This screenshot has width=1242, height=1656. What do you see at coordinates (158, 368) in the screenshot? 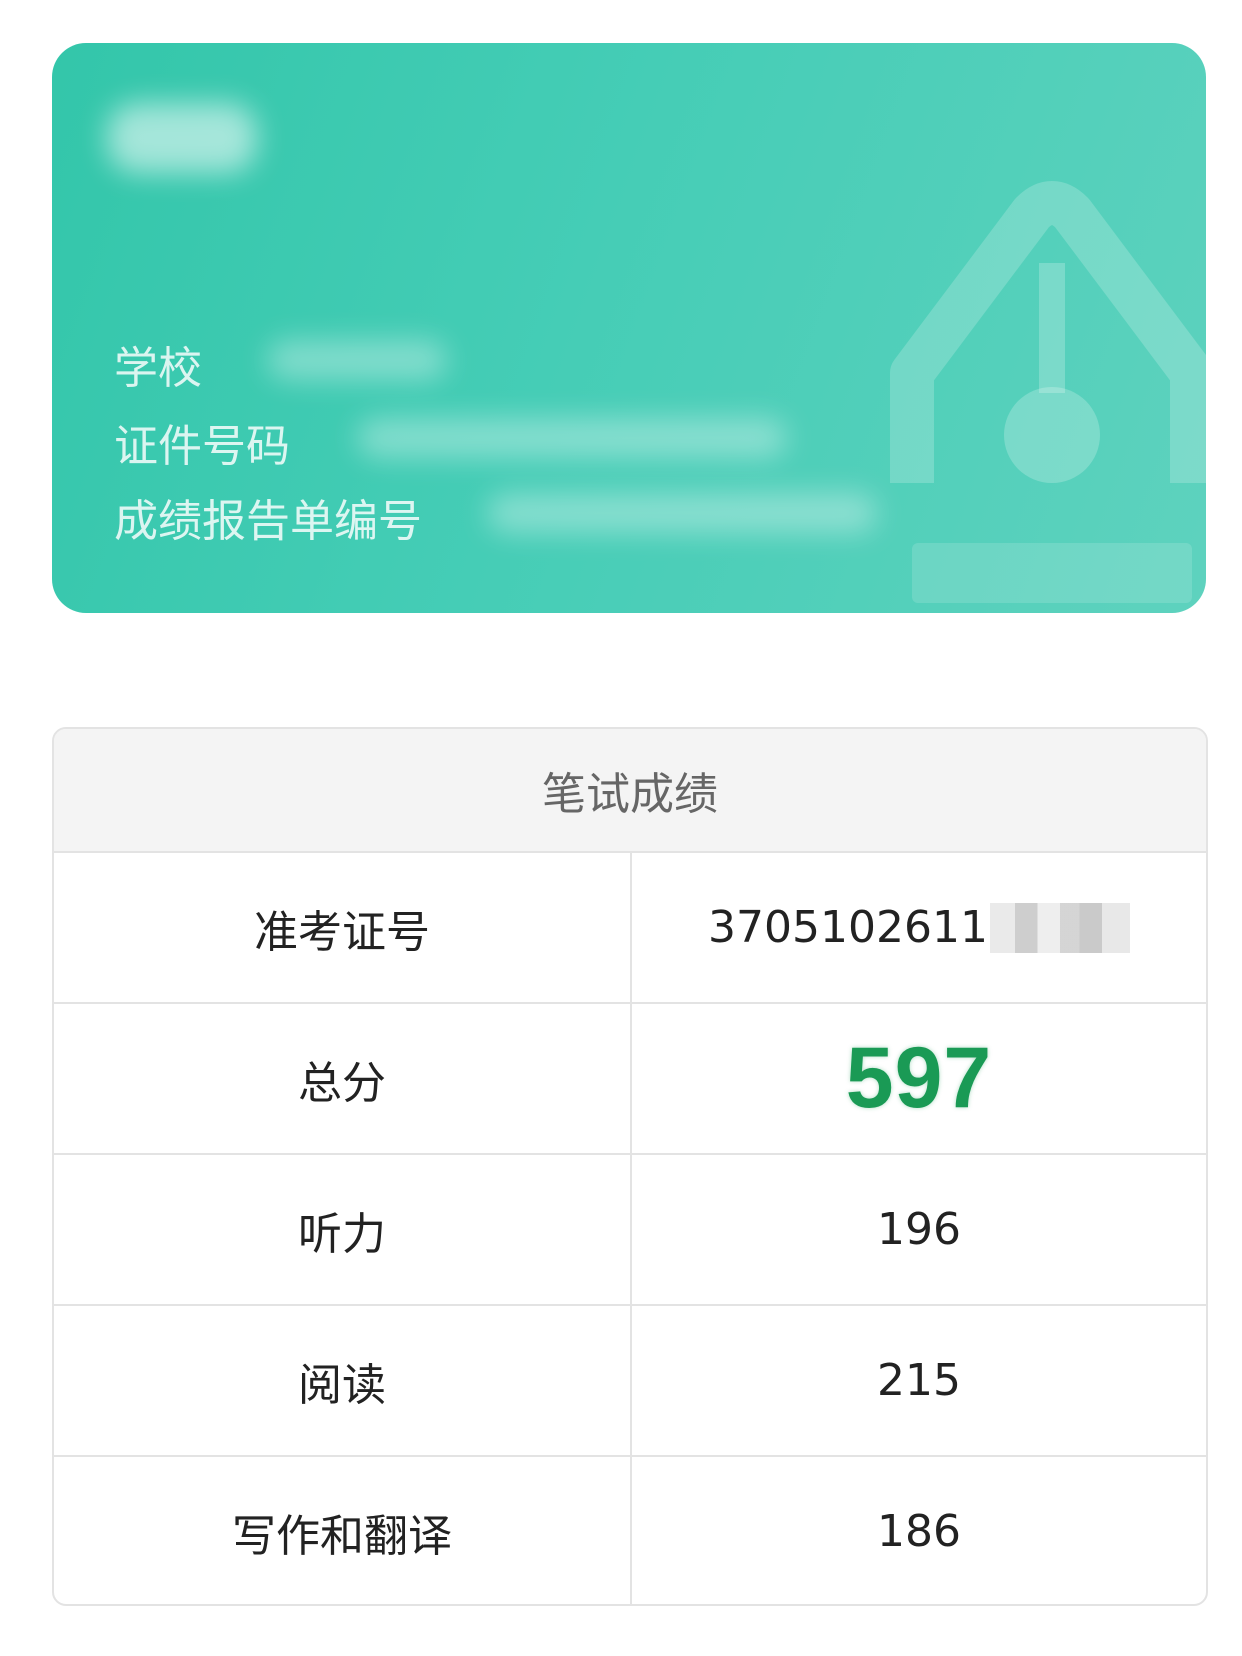
I see `school-label: 学校` at bounding box center [158, 368].